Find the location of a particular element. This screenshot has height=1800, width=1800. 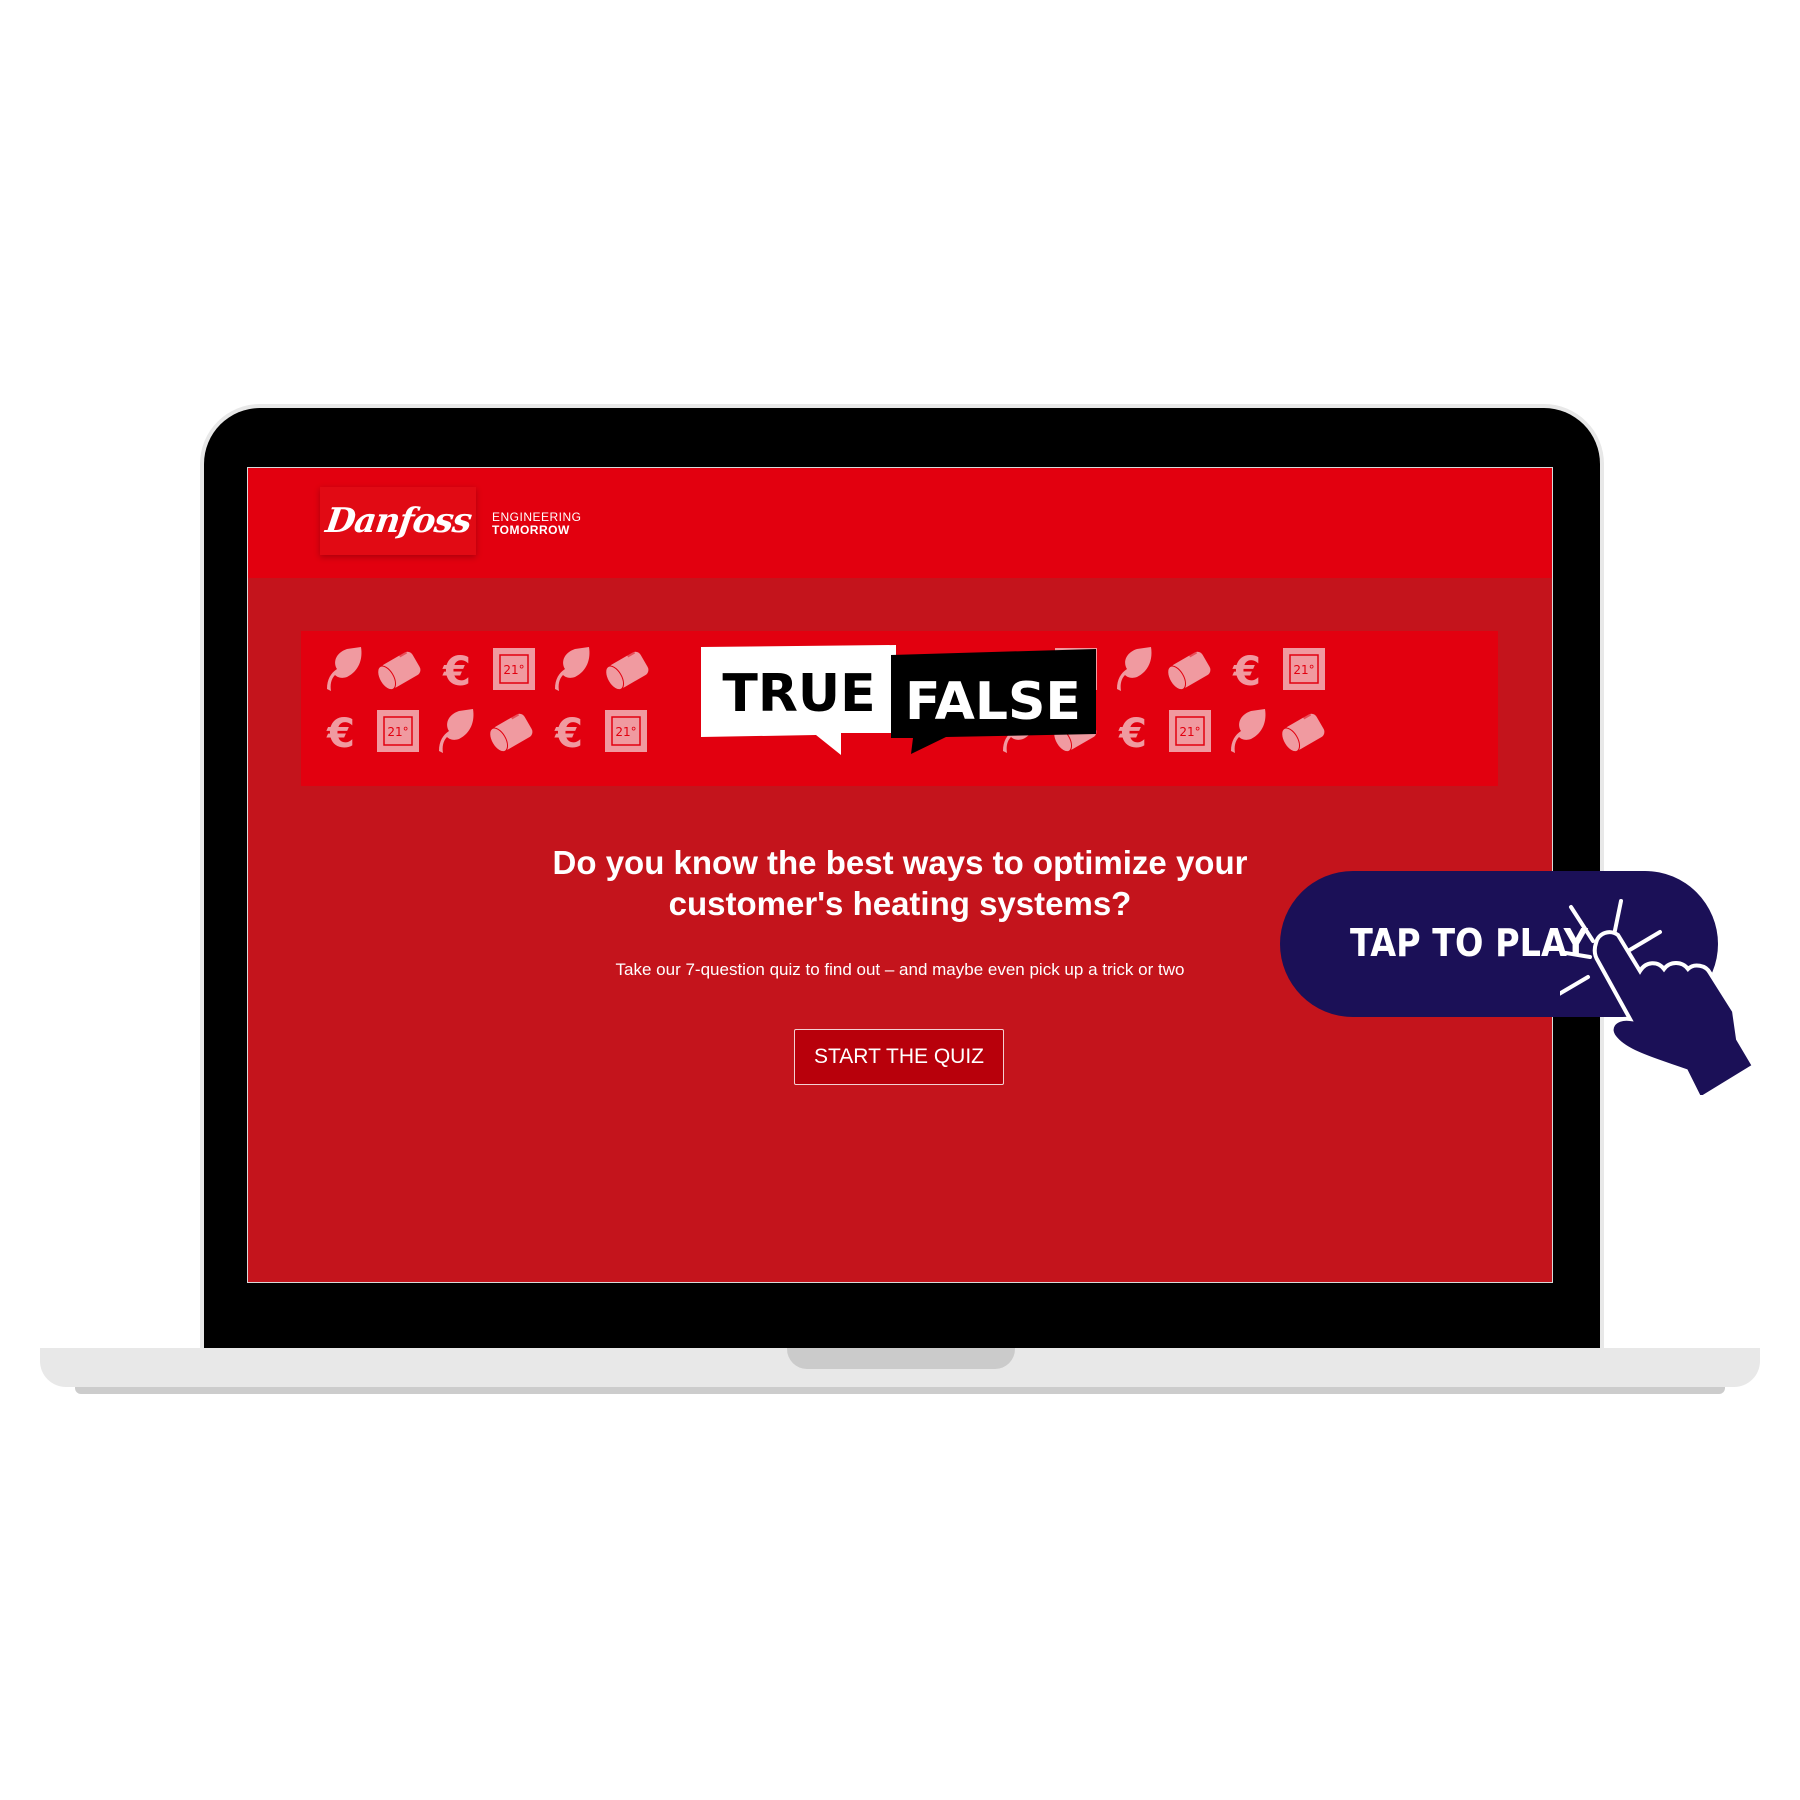

true-label: TRUE is located at coordinates (798, 694).